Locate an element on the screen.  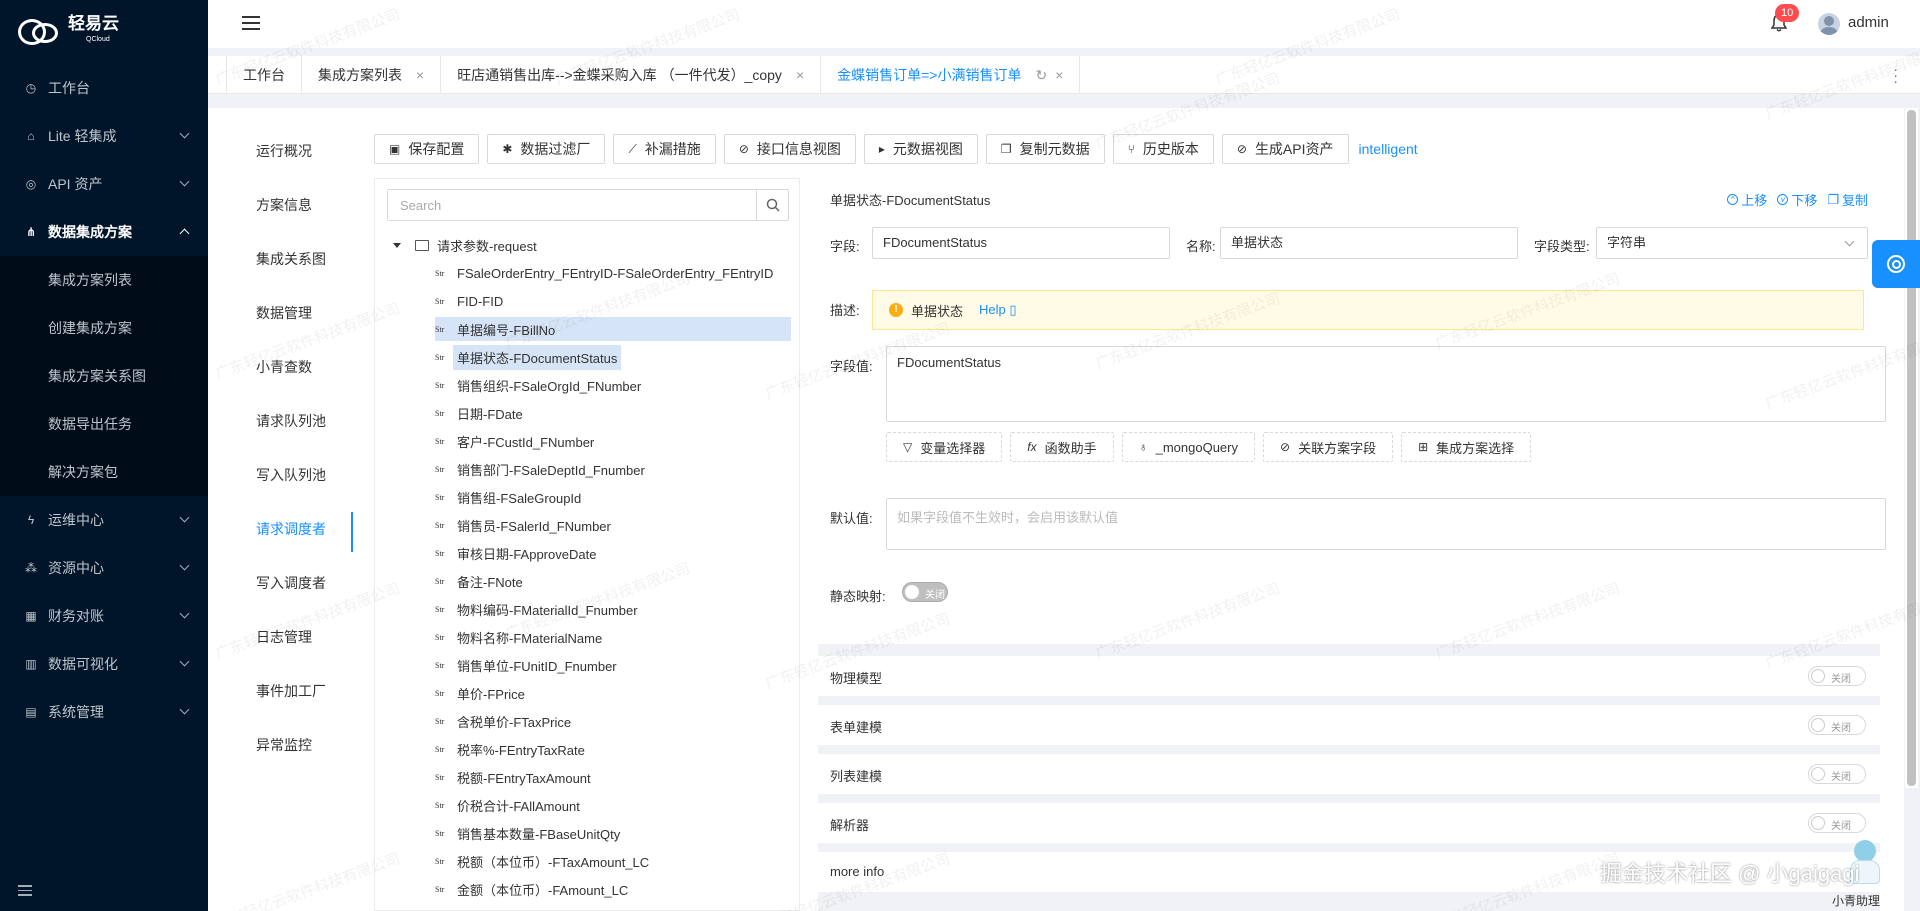
tree-leaf-node: Str 客户-FCustId_FNumber is located at coordinates (587, 441).